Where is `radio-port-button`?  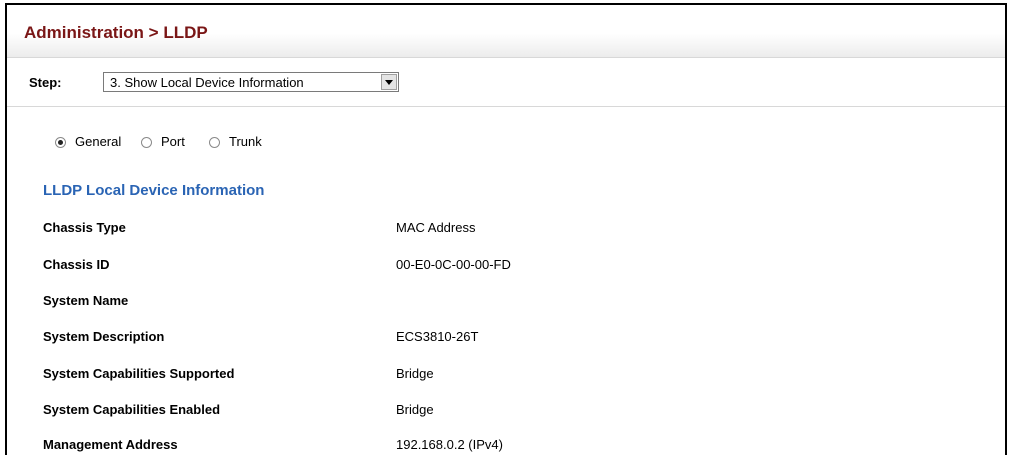
radio-port-button is located at coordinates (146, 142).